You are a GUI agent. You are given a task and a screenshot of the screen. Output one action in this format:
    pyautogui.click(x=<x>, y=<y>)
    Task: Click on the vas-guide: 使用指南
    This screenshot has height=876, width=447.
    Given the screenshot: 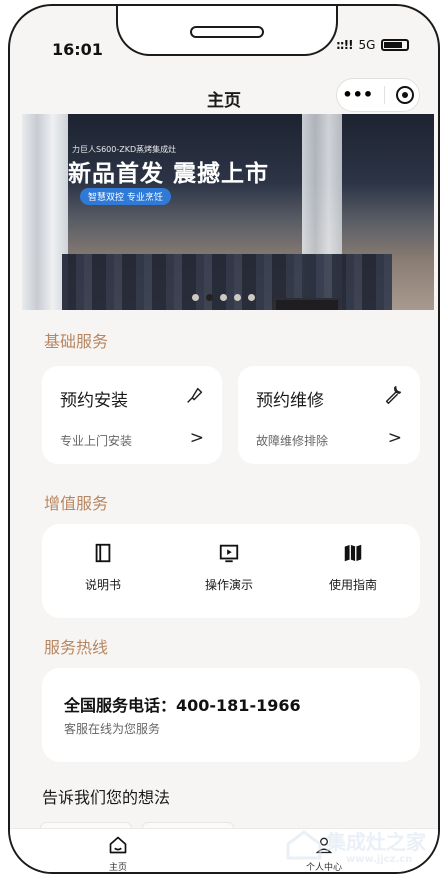 What is the action you would take?
    pyautogui.click(x=353, y=567)
    